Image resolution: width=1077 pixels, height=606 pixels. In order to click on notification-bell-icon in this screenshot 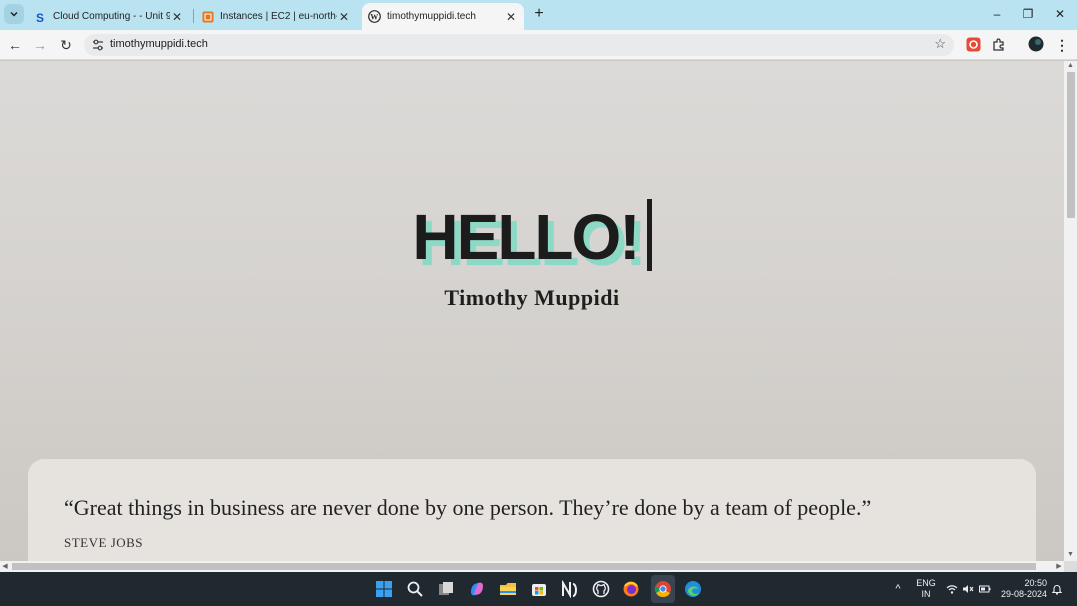, I will do `click(1057, 589)`.